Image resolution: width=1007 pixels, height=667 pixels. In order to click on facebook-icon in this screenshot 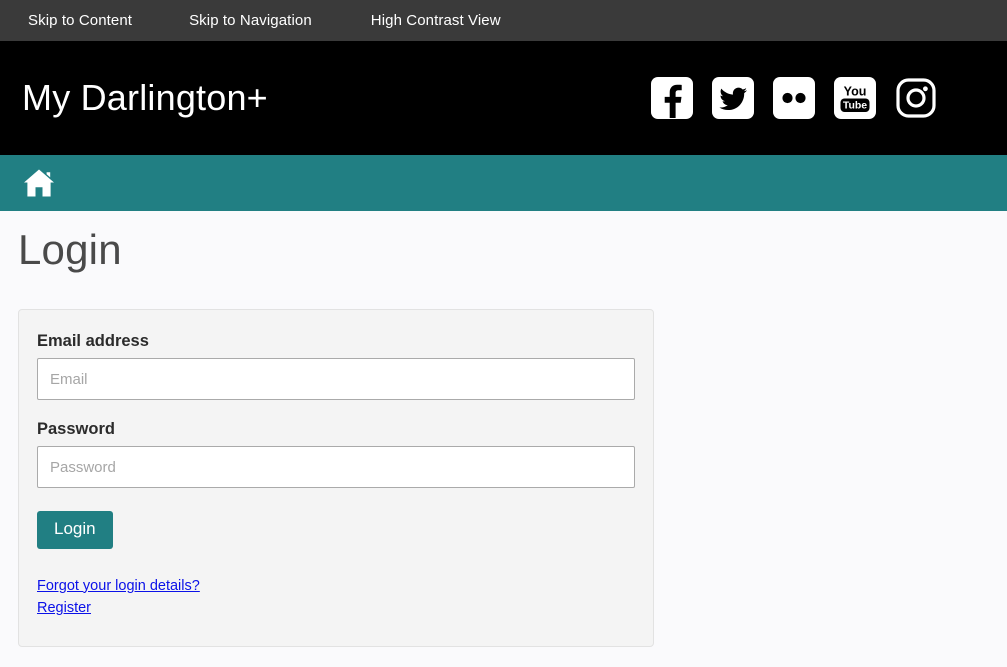, I will do `click(672, 98)`.